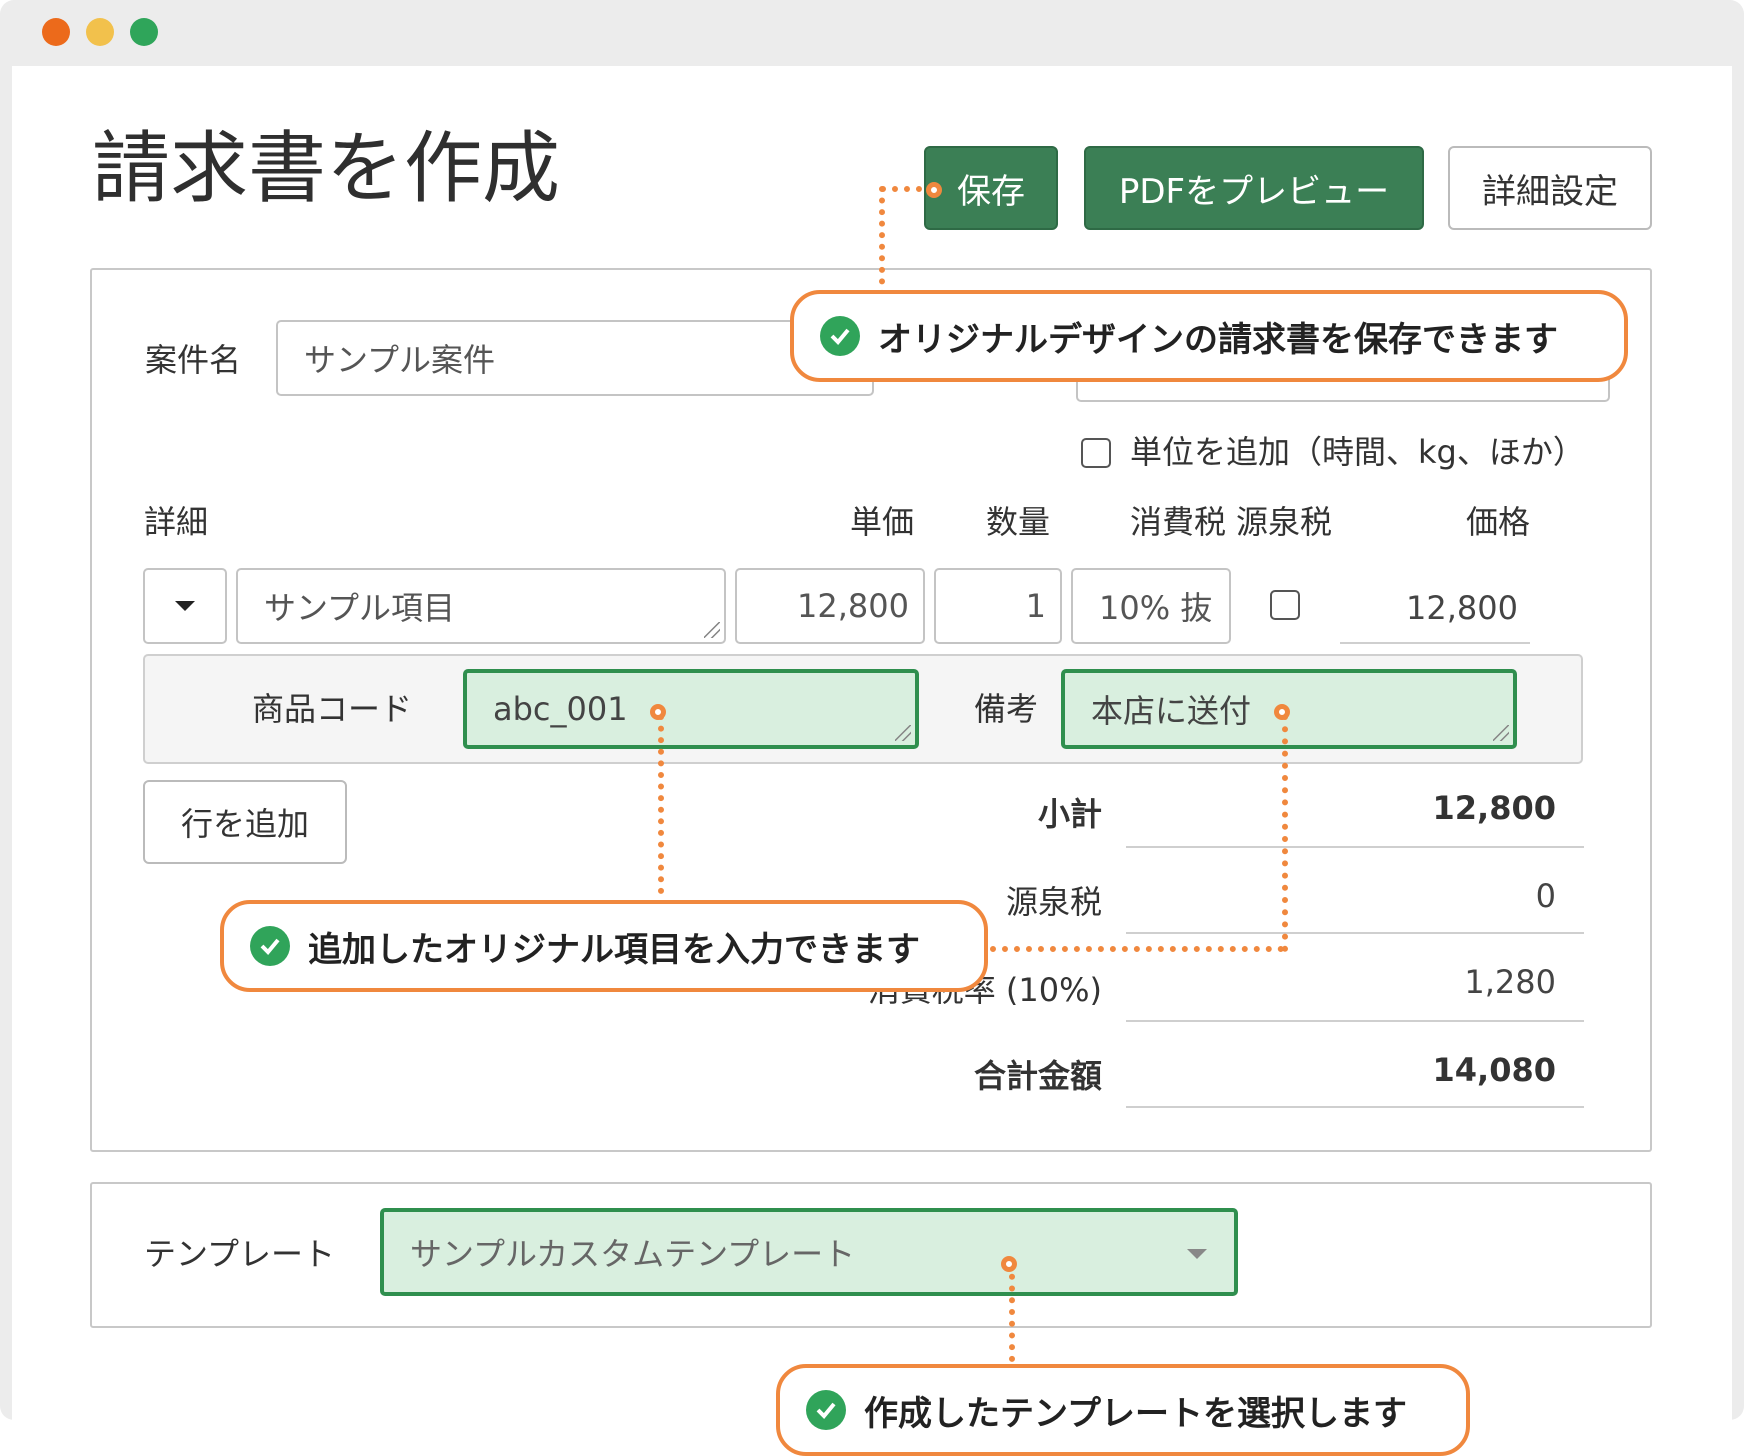 The height and width of the screenshot is (1456, 1744). I want to click on tax-rate-select: 10% 抜, so click(1151, 606).